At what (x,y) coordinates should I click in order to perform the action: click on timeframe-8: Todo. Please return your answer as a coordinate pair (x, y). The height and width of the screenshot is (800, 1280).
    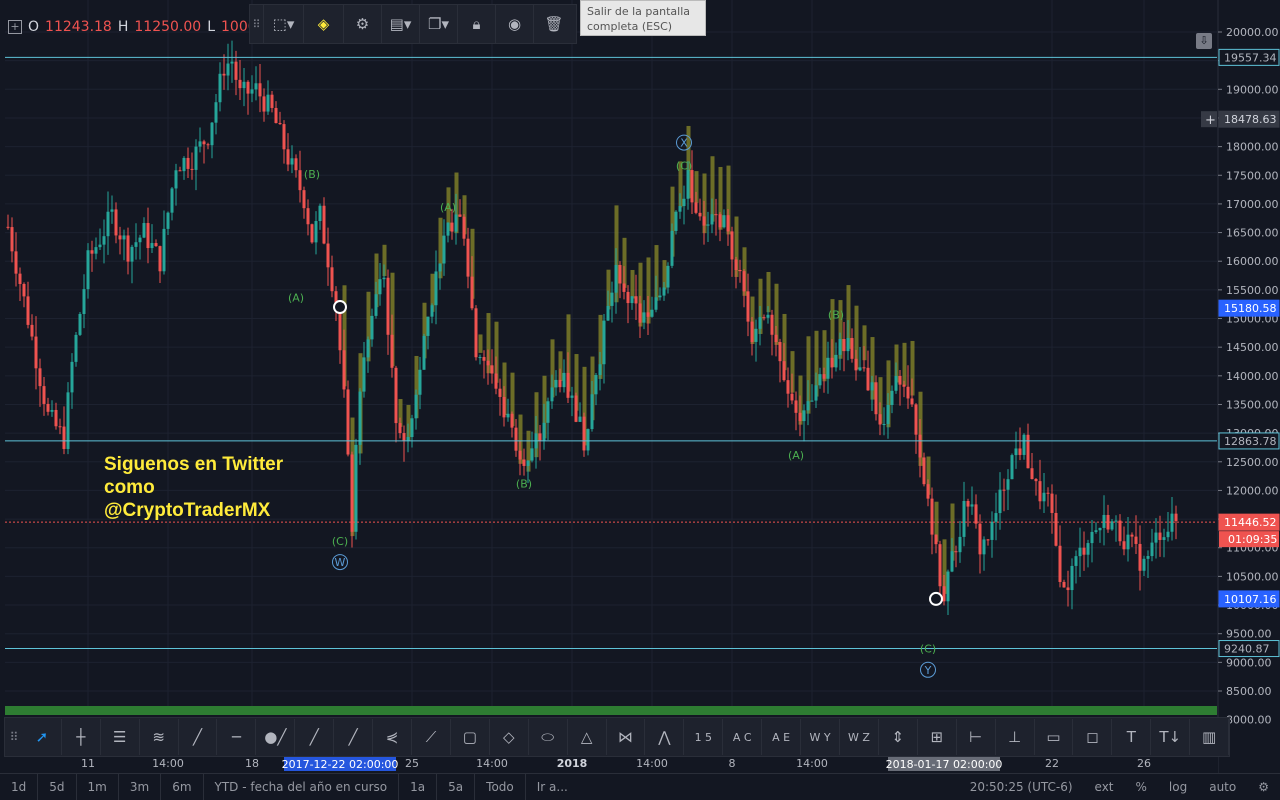
    Looking at the image, I should click on (500, 787).